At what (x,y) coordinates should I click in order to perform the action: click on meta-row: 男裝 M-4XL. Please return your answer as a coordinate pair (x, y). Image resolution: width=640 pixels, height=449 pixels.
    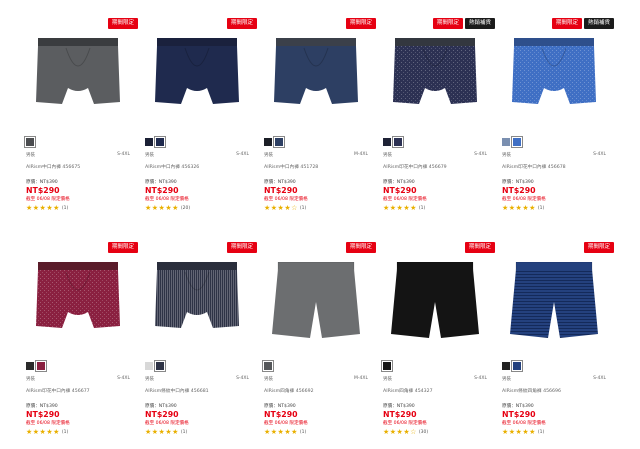
    Looking at the image, I should click on (316, 155).